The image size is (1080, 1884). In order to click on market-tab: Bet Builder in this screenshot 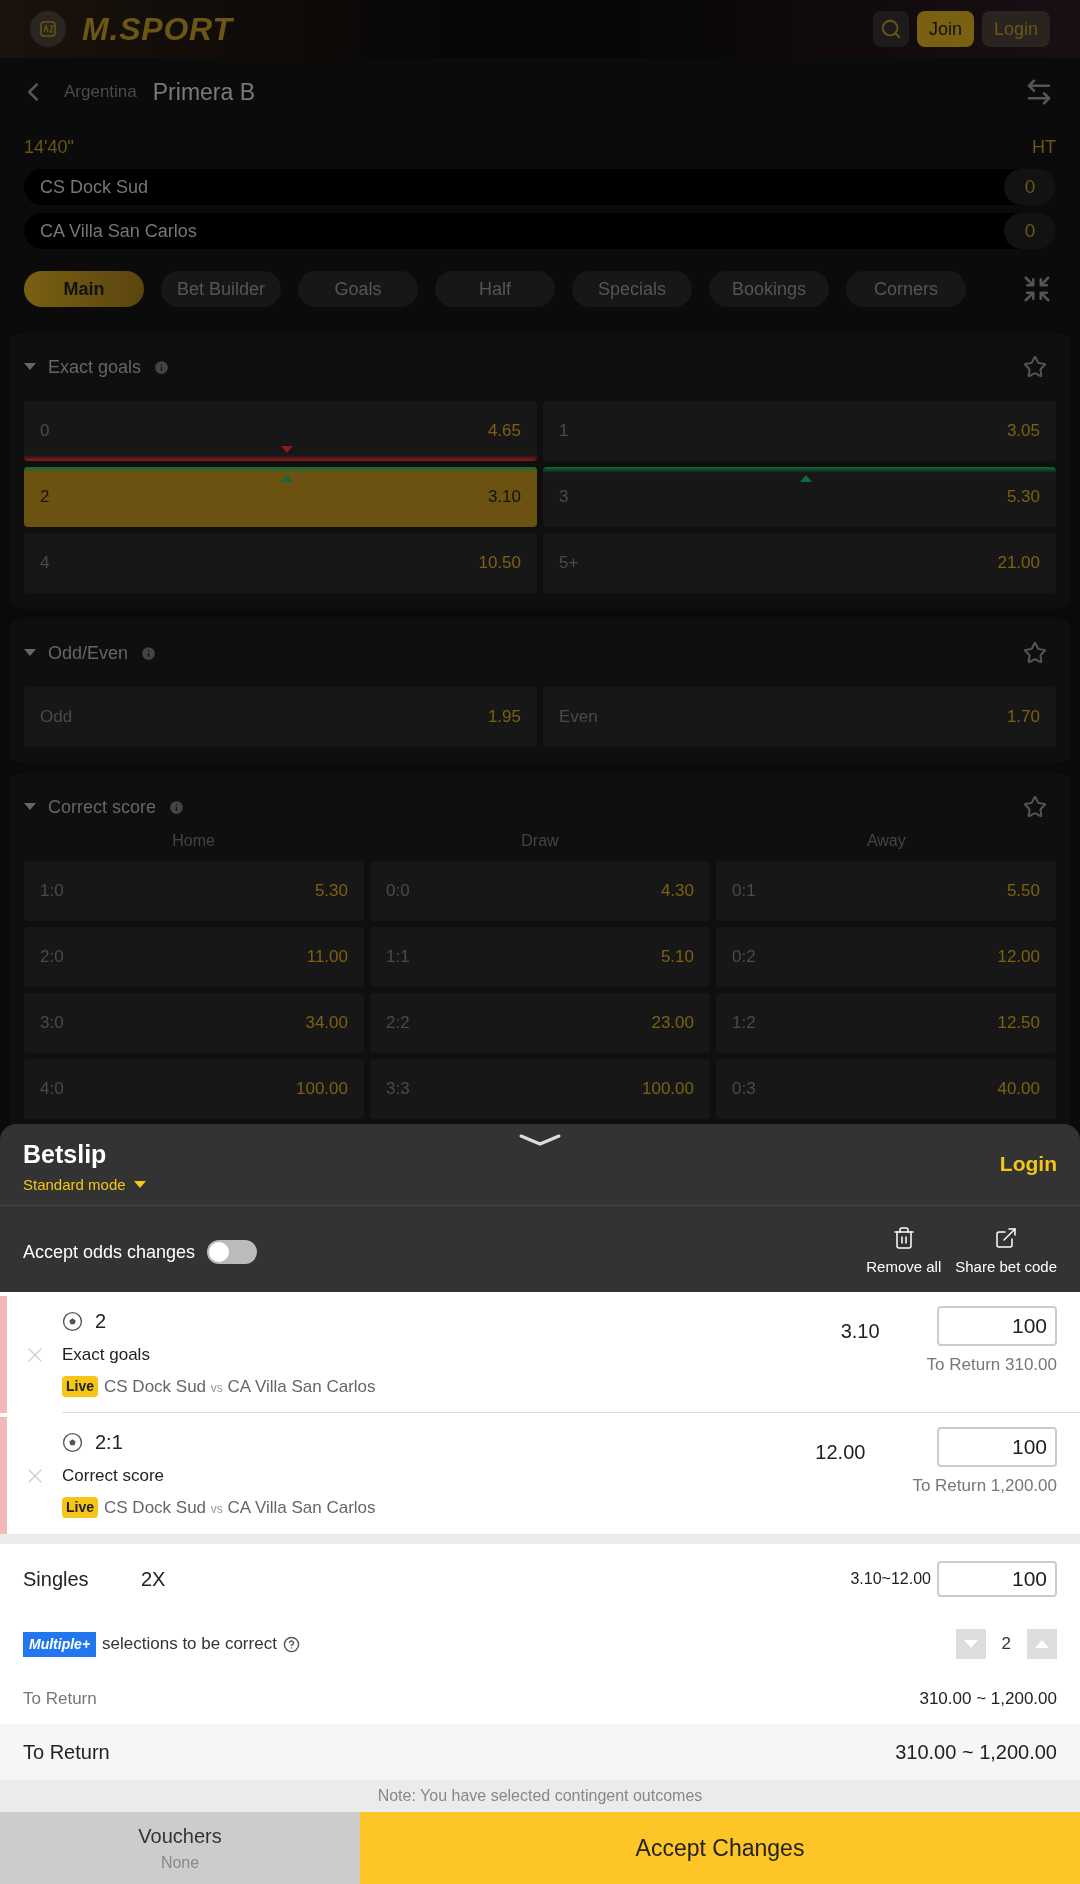, I will do `click(221, 289)`.